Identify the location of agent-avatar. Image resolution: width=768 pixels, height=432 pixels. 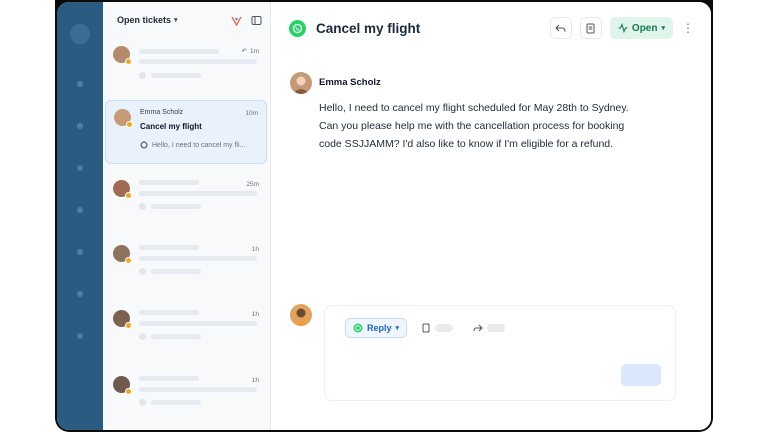
(301, 315).